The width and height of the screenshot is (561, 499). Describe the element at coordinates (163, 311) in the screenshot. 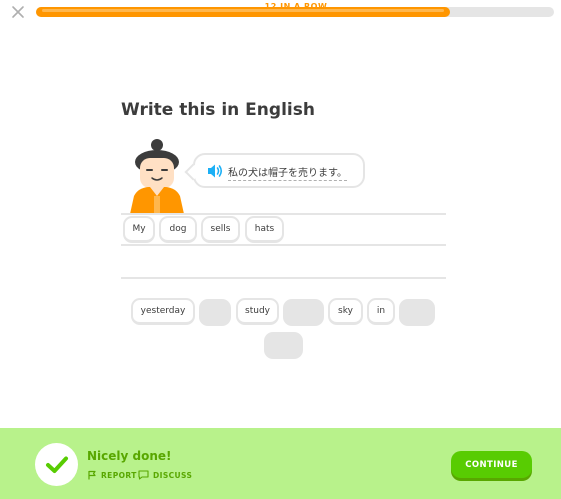

I see `word-bank-chip: yesterday` at that location.